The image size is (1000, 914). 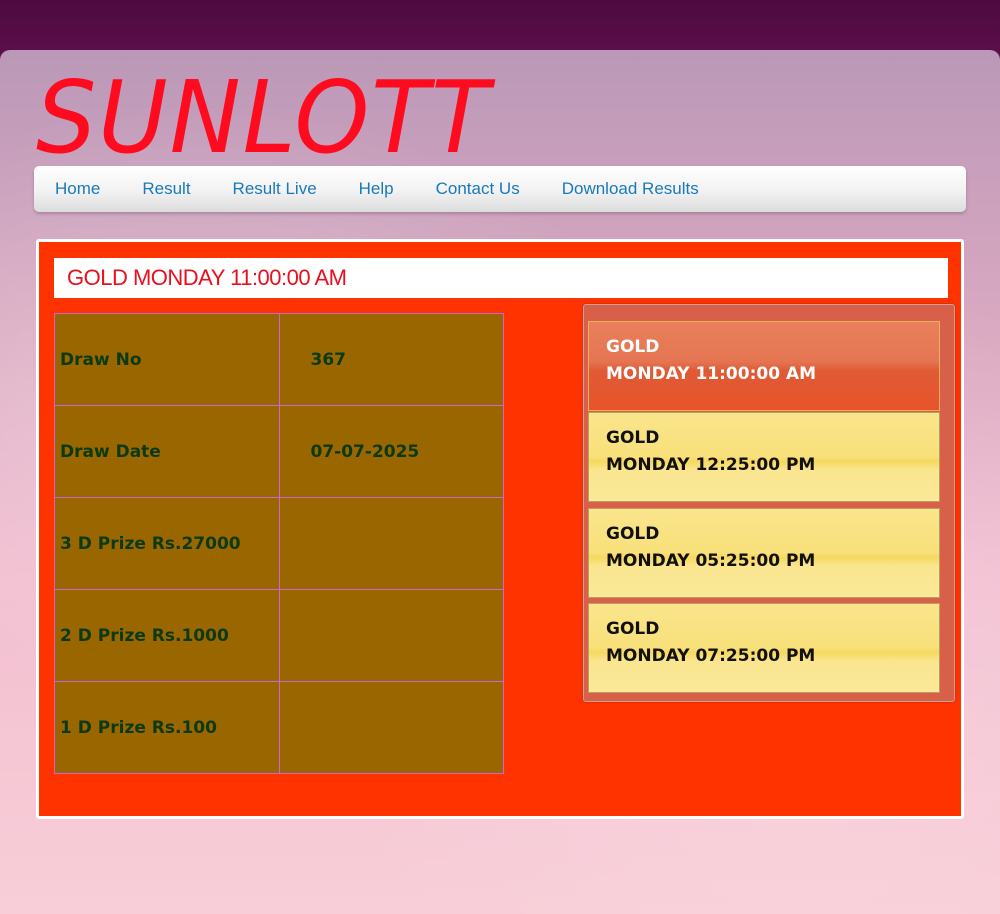 What do you see at coordinates (711, 465) in the screenshot?
I see `draw-item-time: MONDAY 12:25:00 PM` at bounding box center [711, 465].